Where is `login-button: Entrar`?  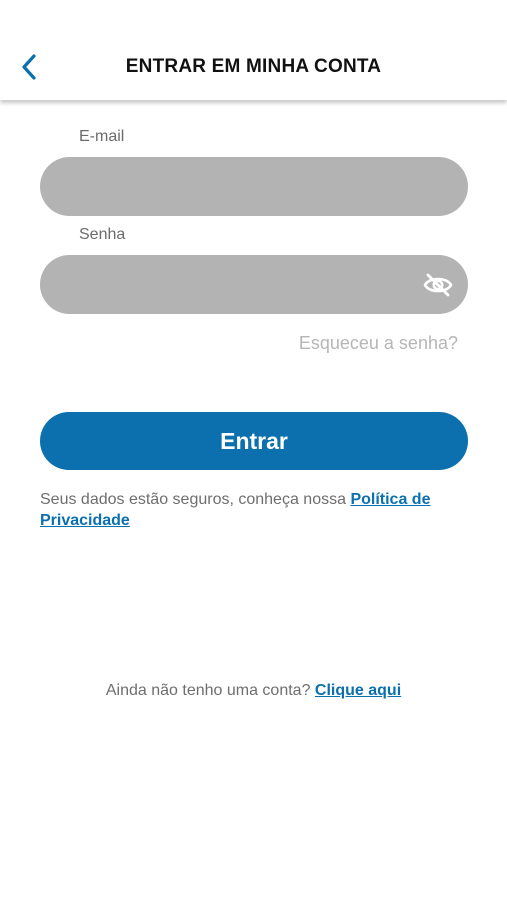
login-button: Entrar is located at coordinates (254, 441).